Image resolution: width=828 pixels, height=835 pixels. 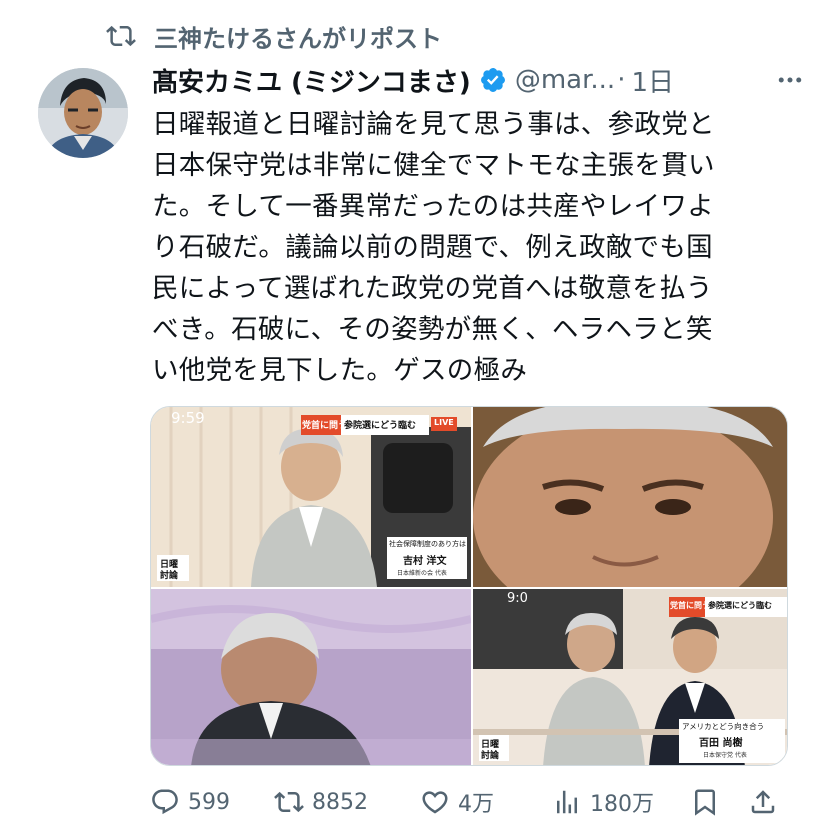 What do you see at coordinates (422, 573) in the screenshot?
I see `tile1-caption-party: 日本維新の会 代表` at bounding box center [422, 573].